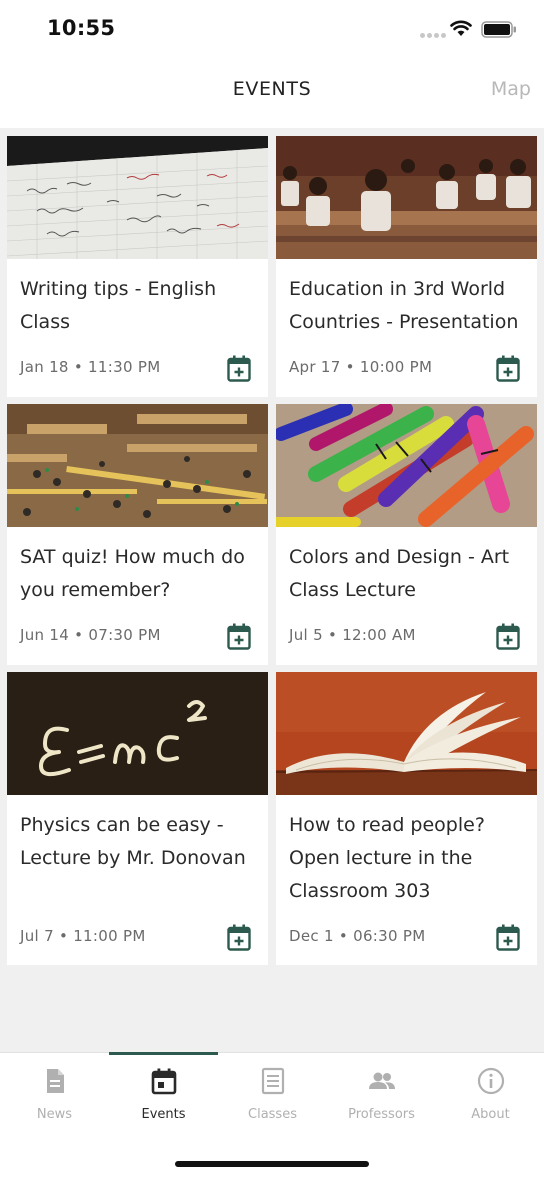 This screenshot has width=544, height=1177. Describe the element at coordinates (399, 573) in the screenshot. I see `event-title: Colors and Design - Art Class Lecture` at that location.